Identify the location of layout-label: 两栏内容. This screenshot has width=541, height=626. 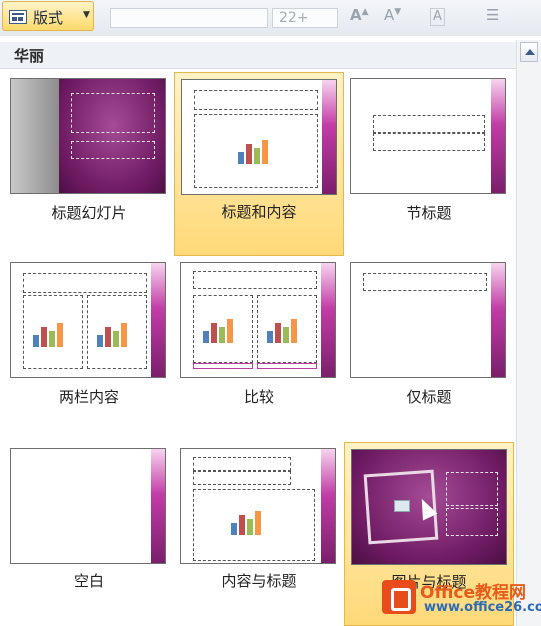
(88, 397).